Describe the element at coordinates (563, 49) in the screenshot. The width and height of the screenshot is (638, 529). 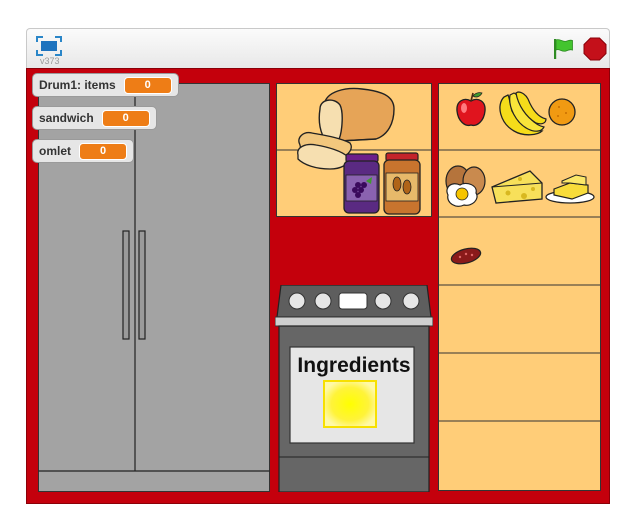
I see `green-flag-icon` at that location.